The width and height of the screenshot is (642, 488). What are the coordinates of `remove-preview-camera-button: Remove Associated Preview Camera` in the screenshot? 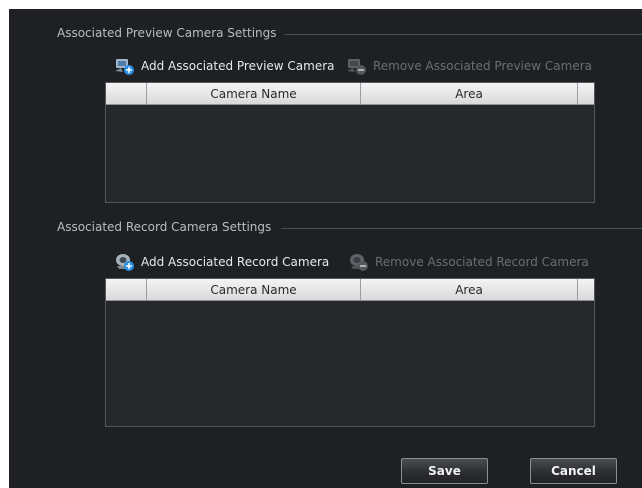 It's located at (468, 66).